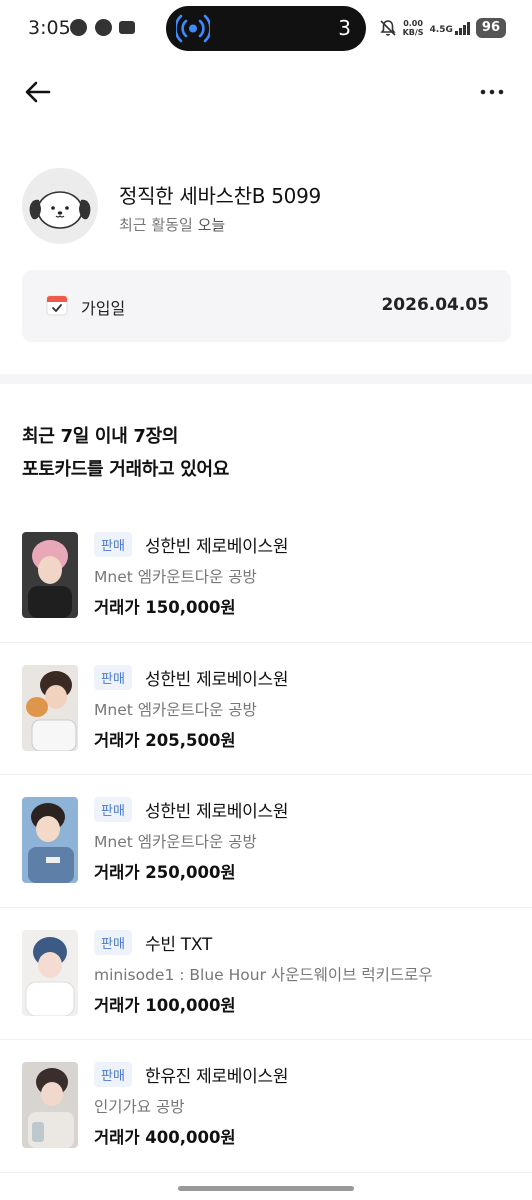 This screenshot has height=1200, width=532. What do you see at coordinates (126, 469) in the screenshot?
I see `summary-line-2: 포토카드를 거래하고 있어요` at bounding box center [126, 469].